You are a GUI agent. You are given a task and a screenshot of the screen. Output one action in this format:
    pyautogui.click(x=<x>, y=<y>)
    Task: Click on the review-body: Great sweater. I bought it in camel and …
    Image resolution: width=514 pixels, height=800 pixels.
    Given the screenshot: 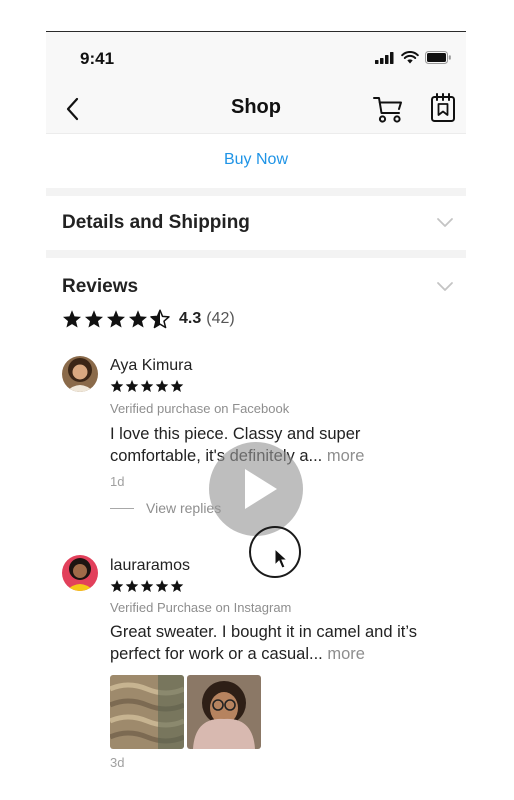 What is the action you would take?
    pyautogui.click(x=263, y=643)
    